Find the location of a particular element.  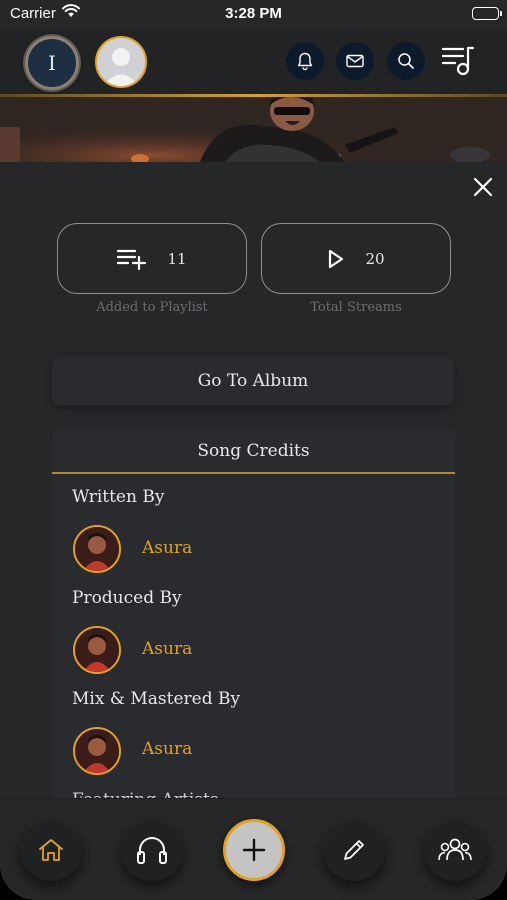

total-streams-label: Total Streams is located at coordinates (356, 307).